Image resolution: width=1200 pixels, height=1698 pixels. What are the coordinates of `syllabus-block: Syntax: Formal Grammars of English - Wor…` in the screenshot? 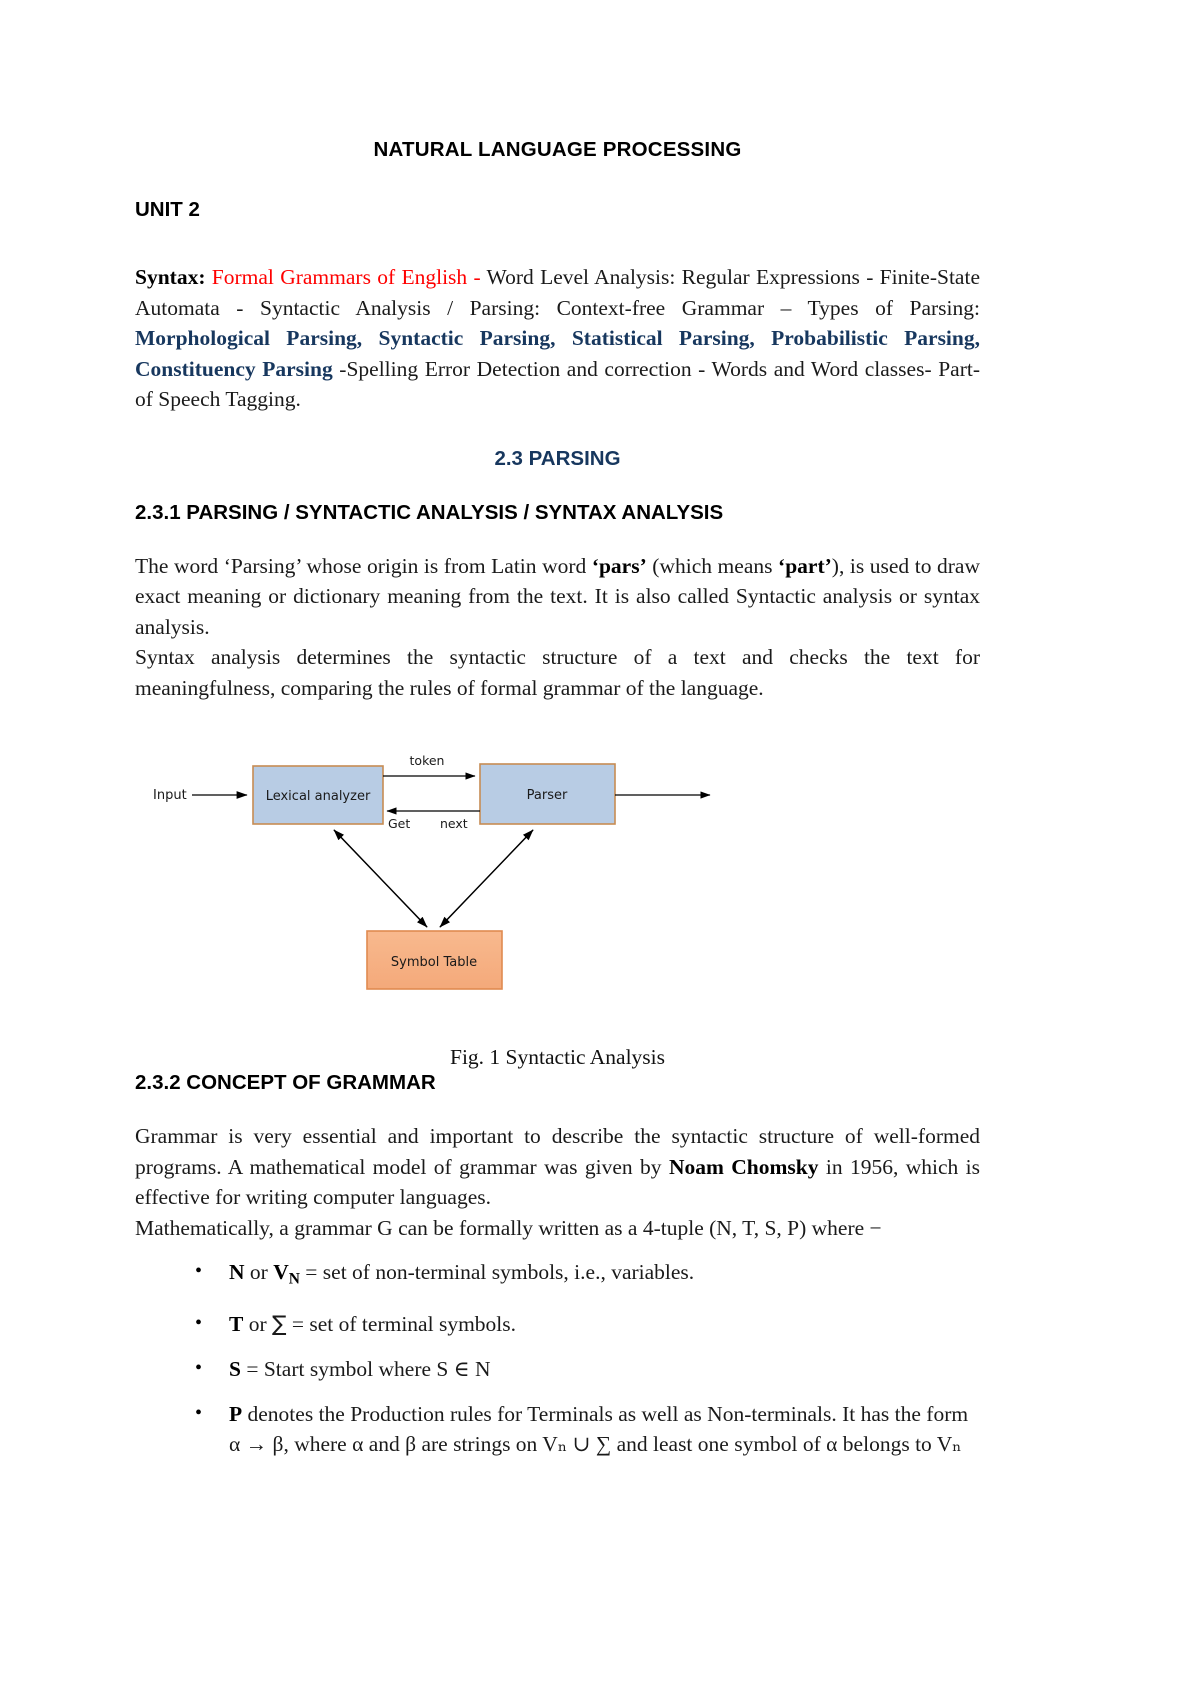 It's located at (557, 338).